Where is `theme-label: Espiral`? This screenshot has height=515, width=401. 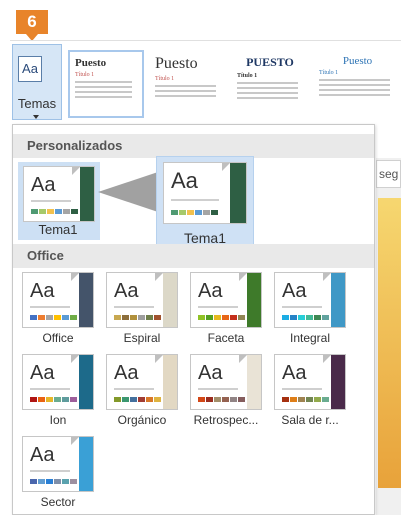 theme-label: Espiral is located at coordinates (142, 338).